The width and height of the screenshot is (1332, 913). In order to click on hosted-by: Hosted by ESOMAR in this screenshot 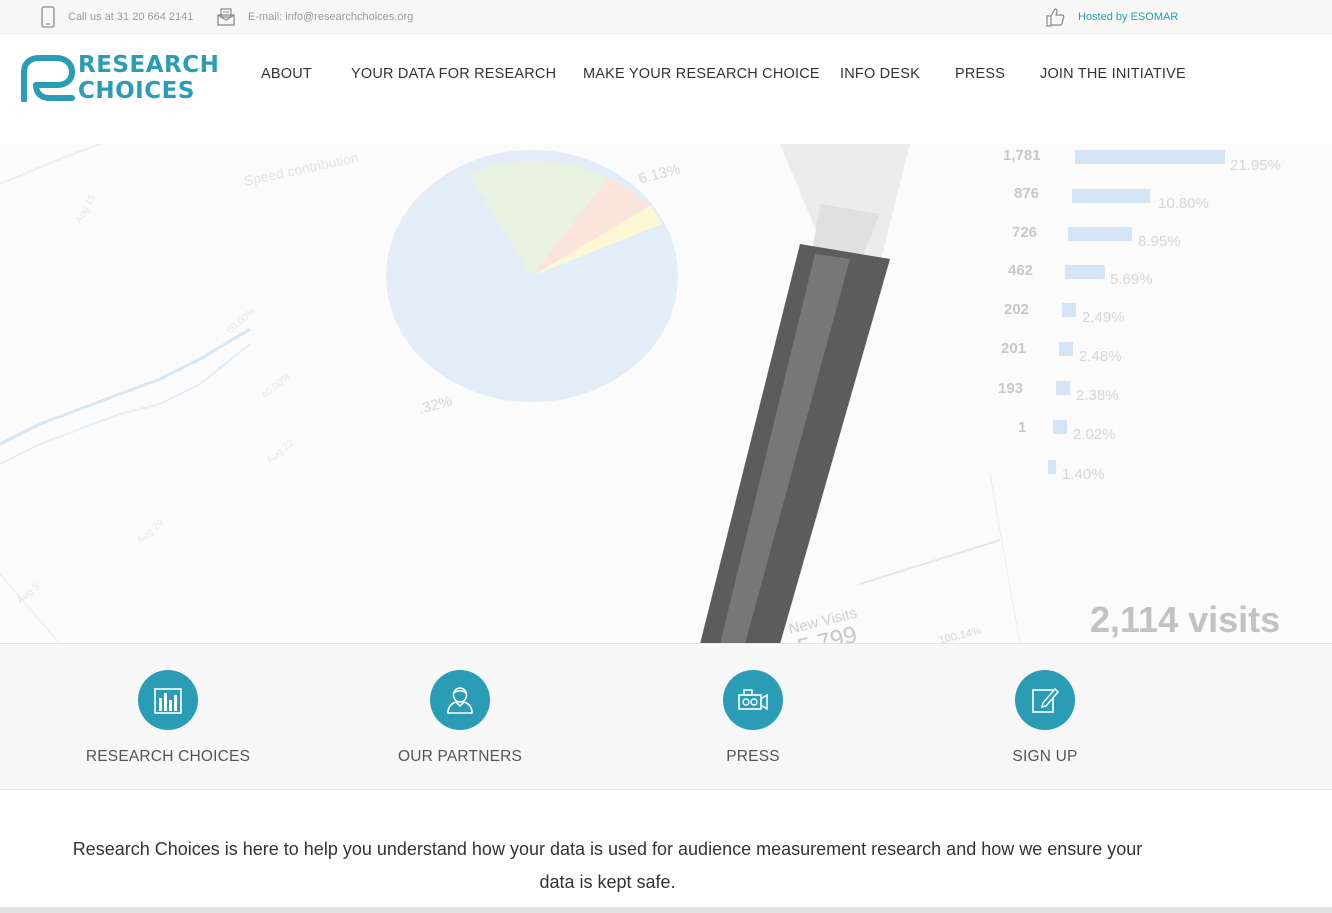, I will do `click(1111, 17)`.